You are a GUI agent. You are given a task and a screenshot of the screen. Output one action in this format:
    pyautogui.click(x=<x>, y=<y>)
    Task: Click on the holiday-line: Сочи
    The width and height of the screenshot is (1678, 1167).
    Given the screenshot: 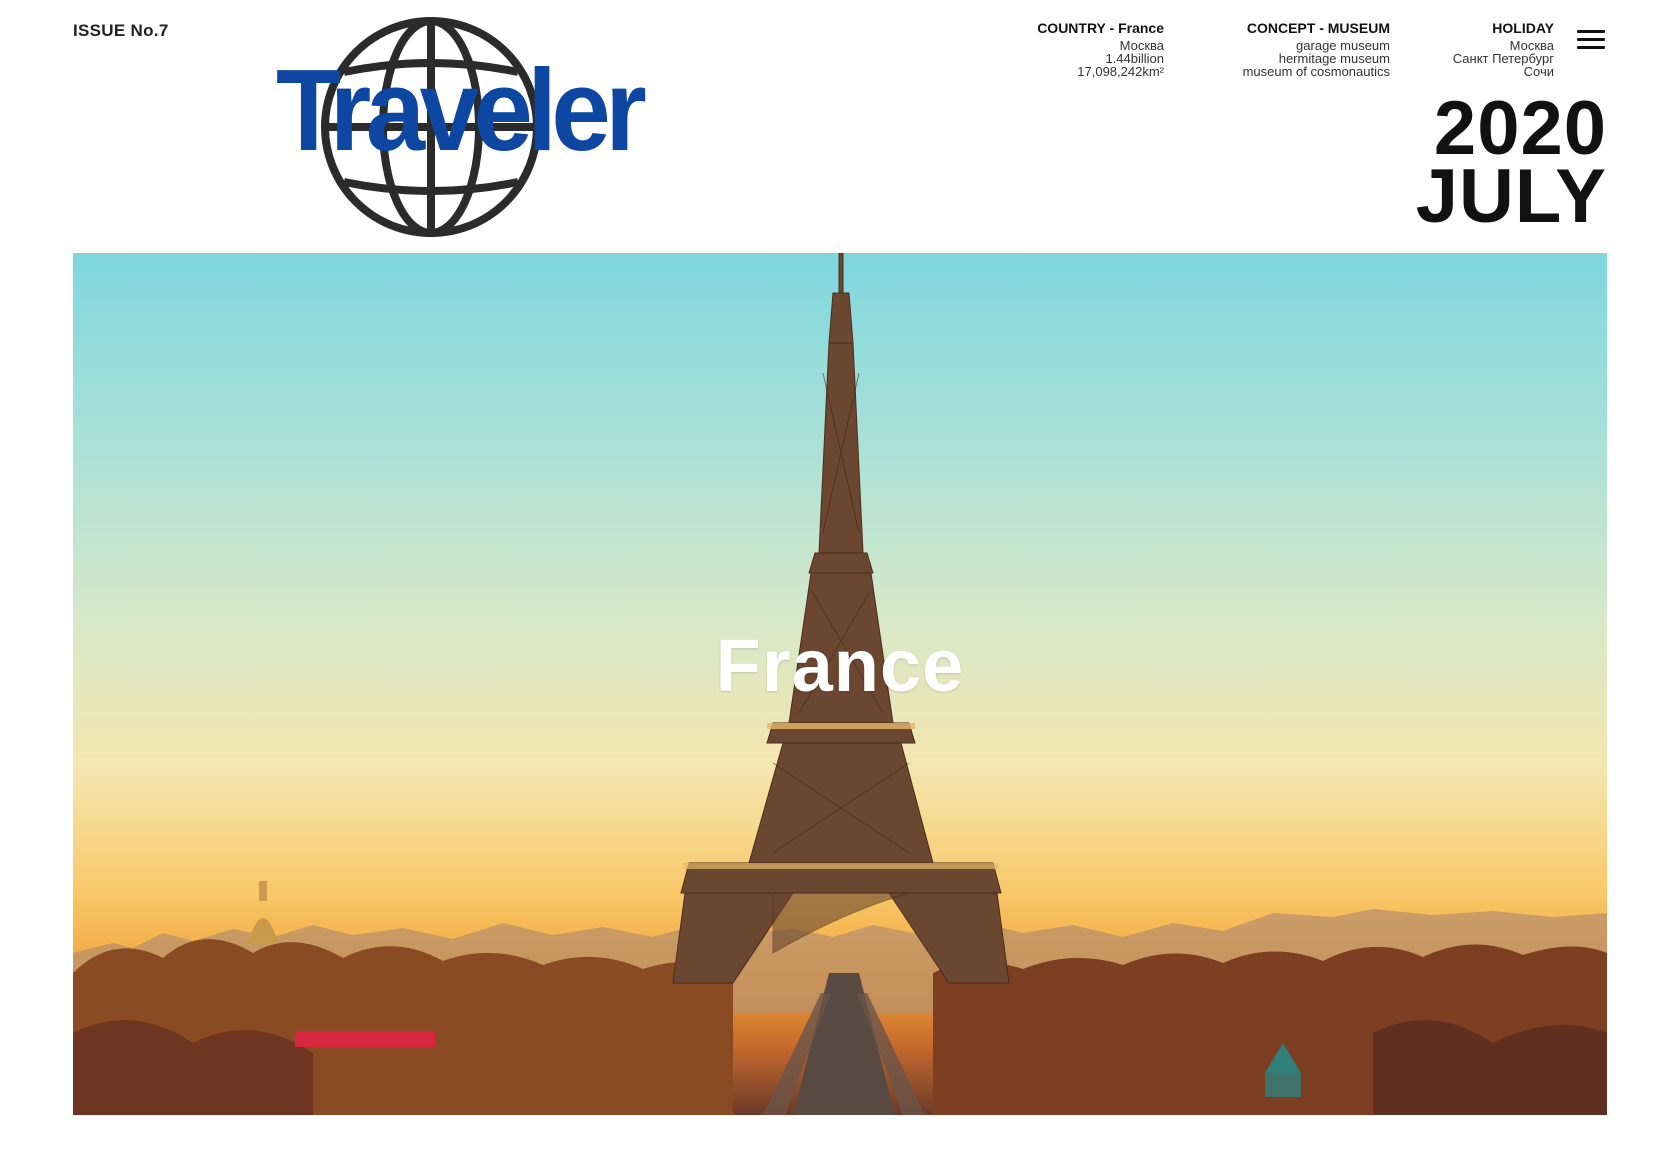 What is the action you would take?
    pyautogui.click(x=1538, y=71)
    